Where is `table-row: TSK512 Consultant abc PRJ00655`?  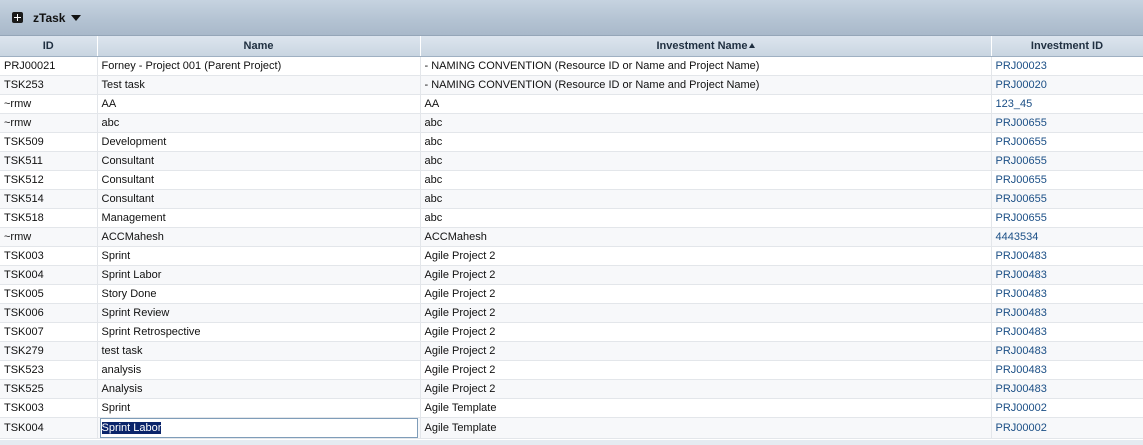
table-row: TSK512 Consultant abc PRJ00655 is located at coordinates (571, 180).